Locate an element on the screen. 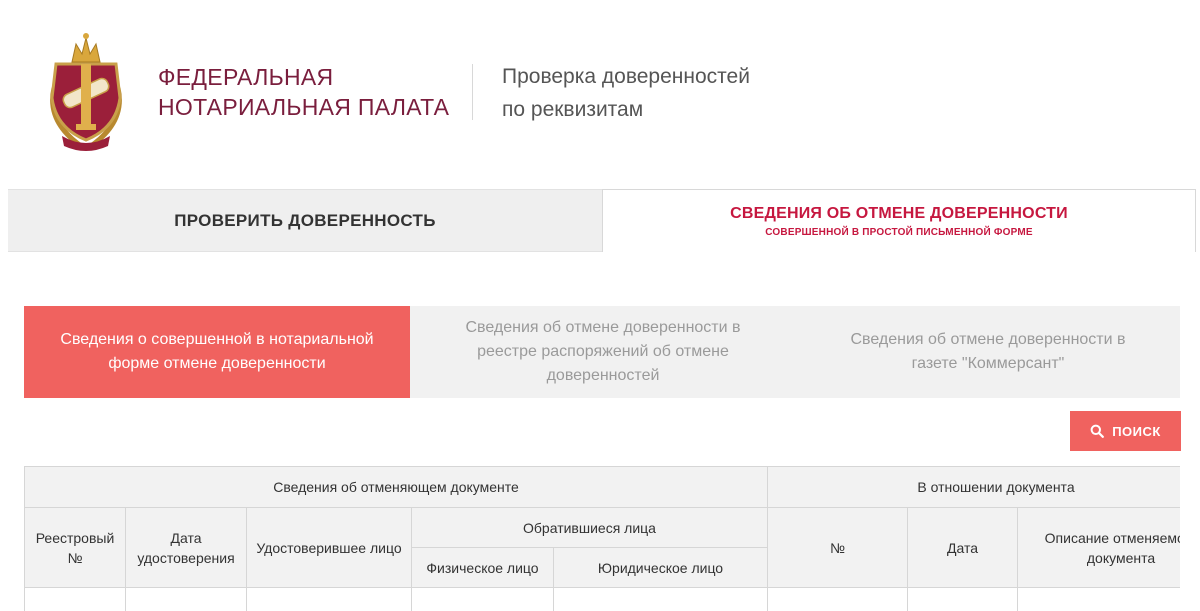 The width and height of the screenshot is (1200, 611). search-button-label: ПОИСК is located at coordinates (1136, 431).